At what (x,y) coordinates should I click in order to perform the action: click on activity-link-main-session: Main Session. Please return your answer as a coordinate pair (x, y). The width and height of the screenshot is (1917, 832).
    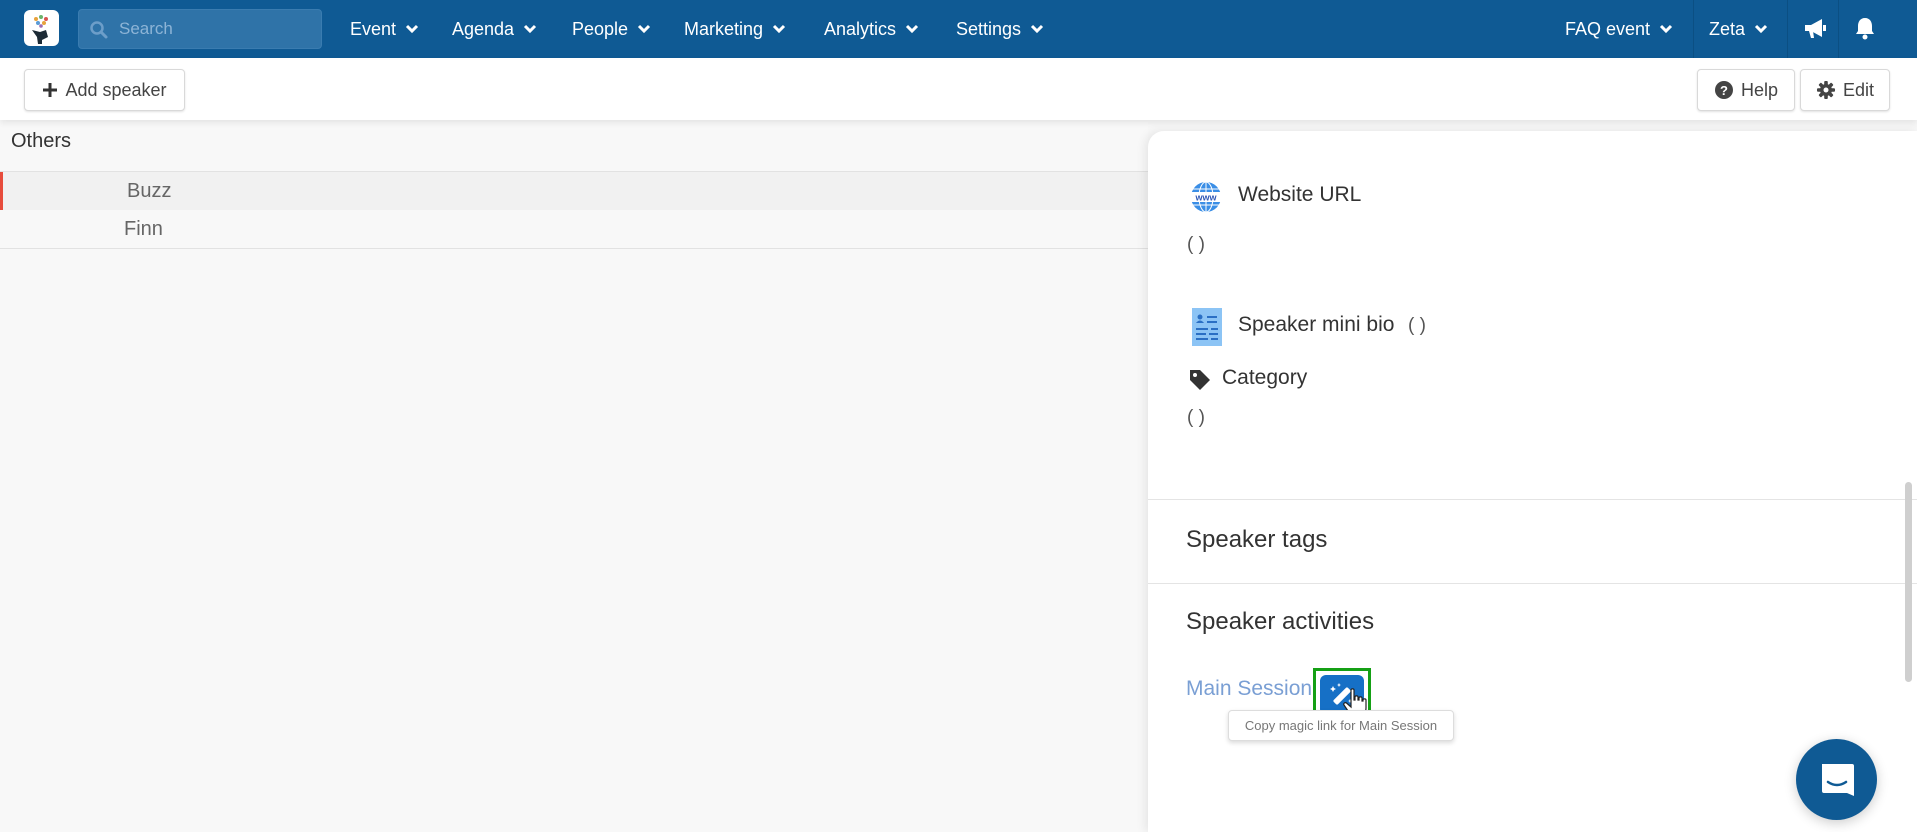
    Looking at the image, I should click on (1249, 689).